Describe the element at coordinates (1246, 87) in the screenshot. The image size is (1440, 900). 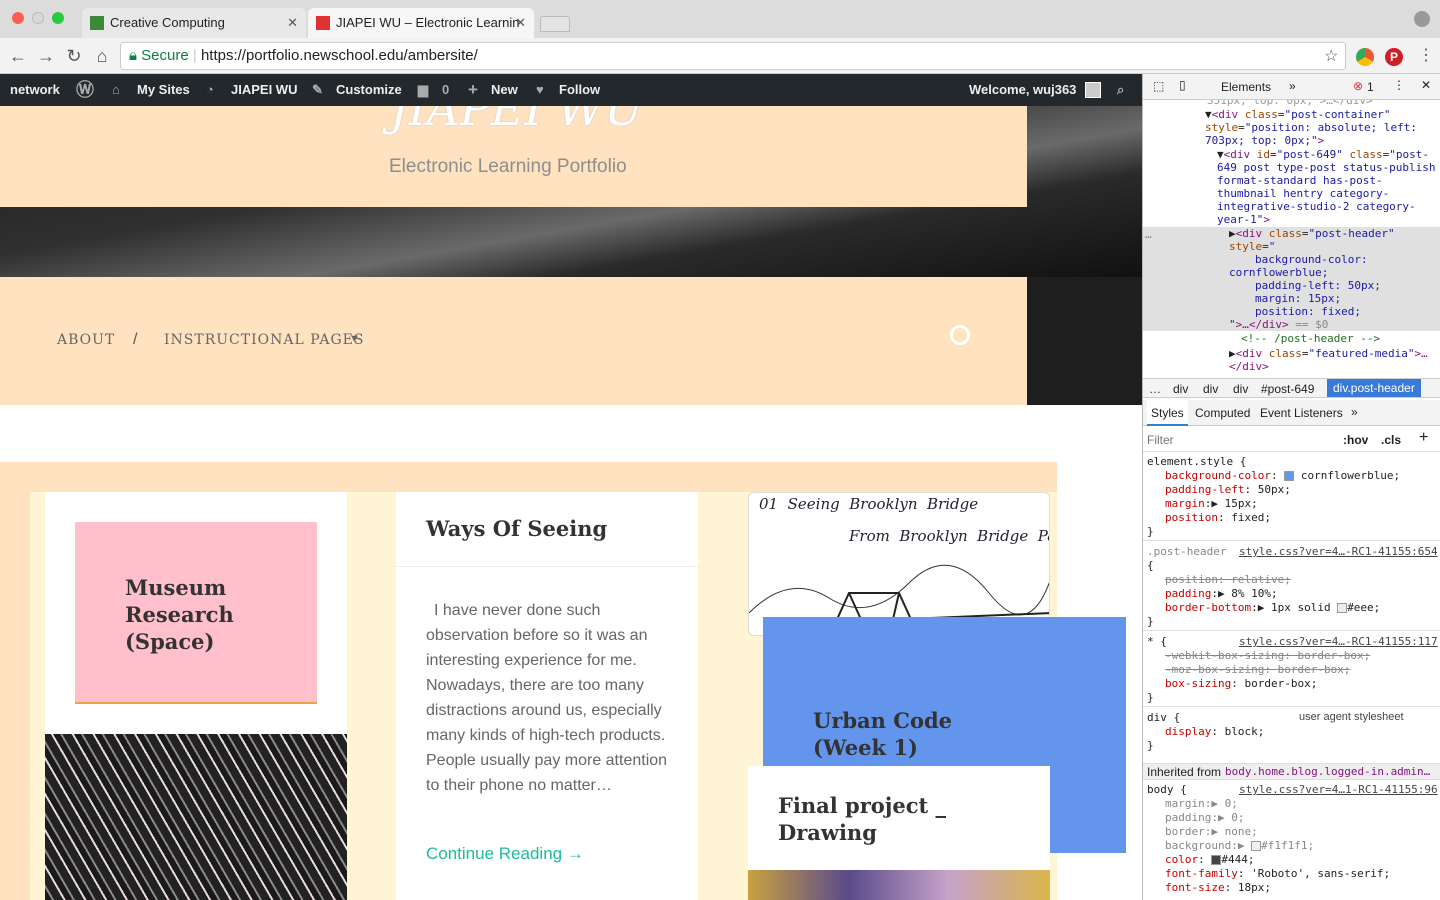
I see `tab-elements: Elements` at that location.